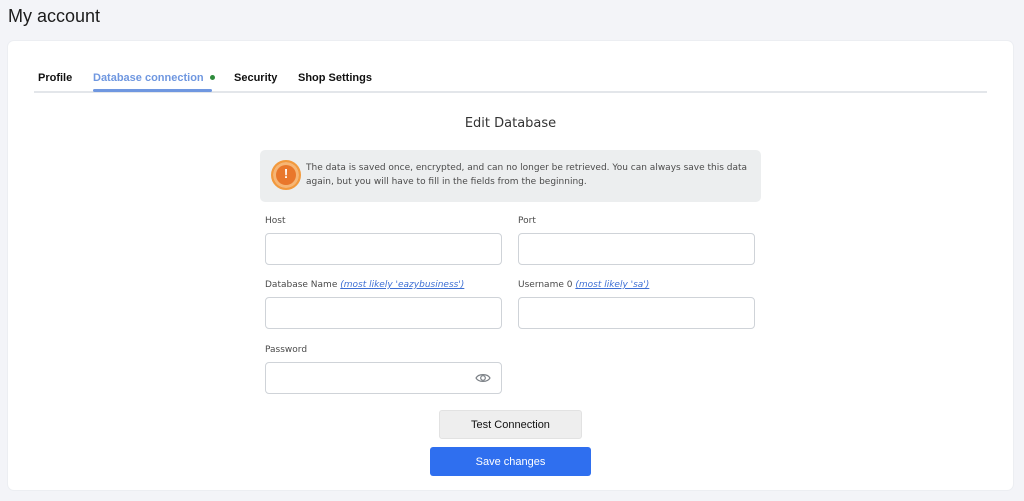 This screenshot has width=1024, height=501. What do you see at coordinates (510, 461) in the screenshot?
I see `save-changes-button: Save changes` at bounding box center [510, 461].